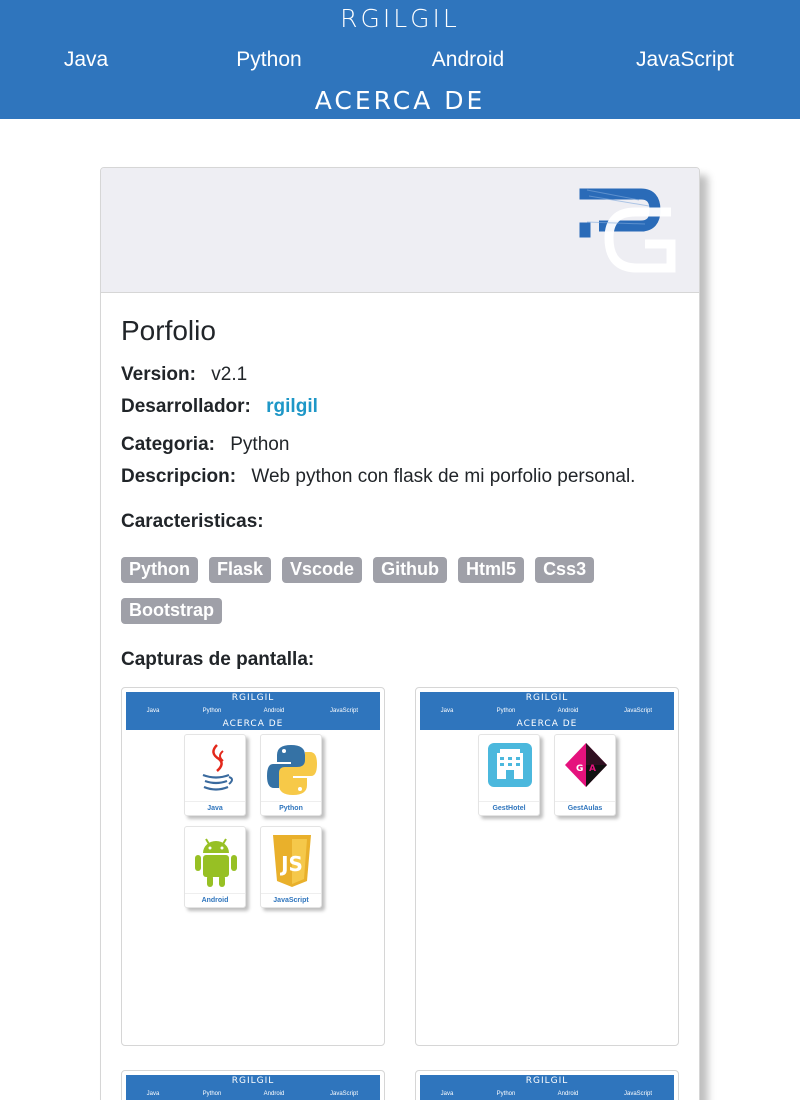 The height and width of the screenshot is (1100, 800). What do you see at coordinates (400, 375) in the screenshot?
I see `version-row: Version: v2.1` at bounding box center [400, 375].